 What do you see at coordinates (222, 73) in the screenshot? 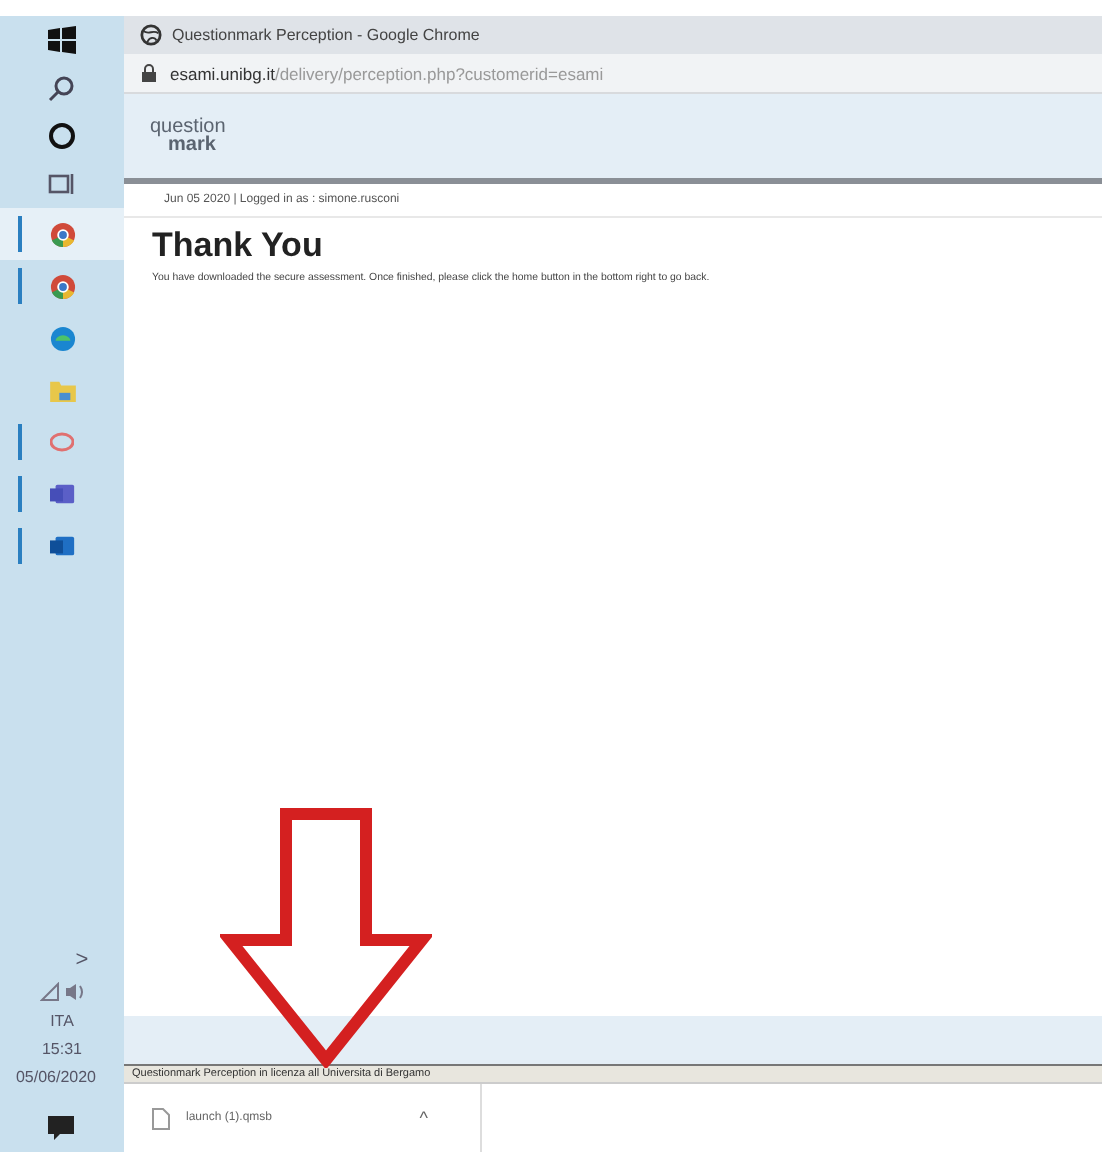
I see `url-host: esami.unibg.it` at bounding box center [222, 73].